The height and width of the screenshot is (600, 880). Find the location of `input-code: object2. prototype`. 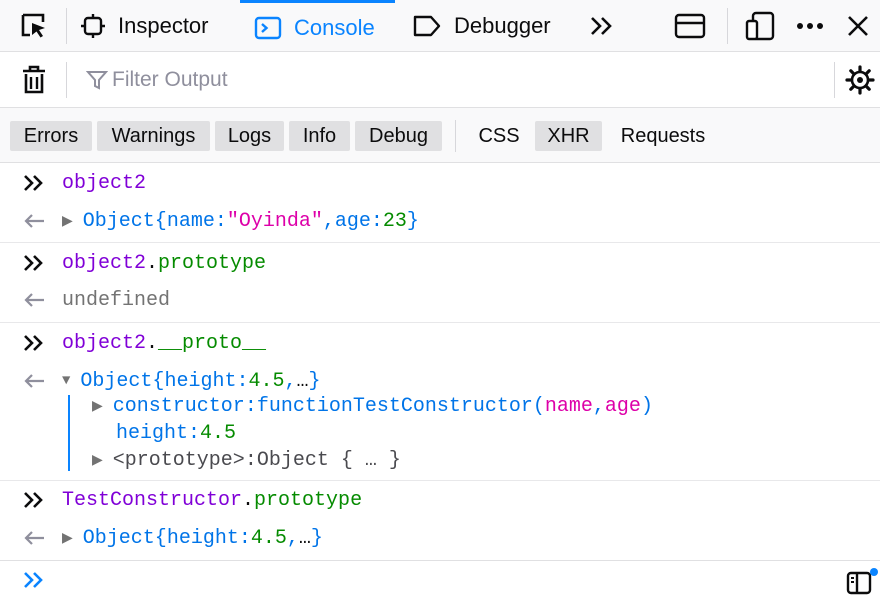

input-code: object2. prototype is located at coordinates (164, 263).